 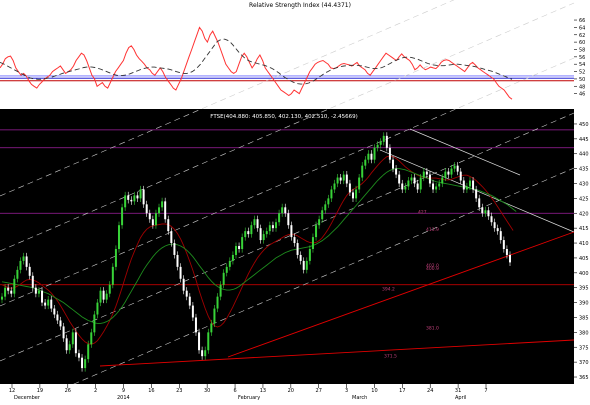 I want to click on rsi-y-tick-label: 48, so click(x=582, y=87).